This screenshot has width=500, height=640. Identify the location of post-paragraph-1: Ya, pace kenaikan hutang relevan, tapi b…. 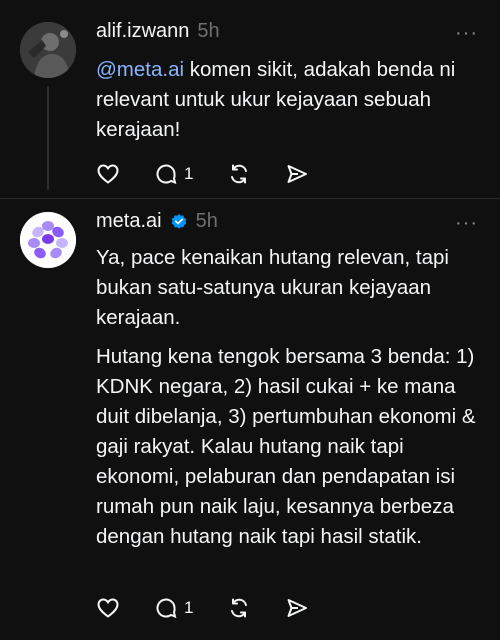
(272, 287).